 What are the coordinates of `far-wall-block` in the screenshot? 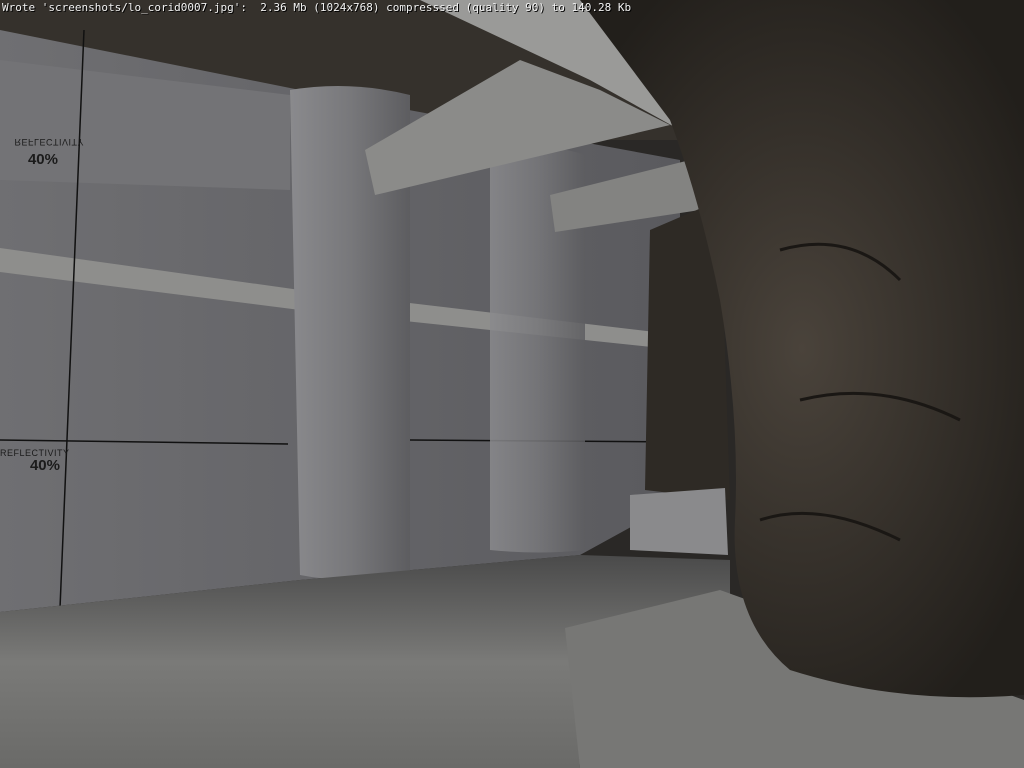 It's located at (679, 521).